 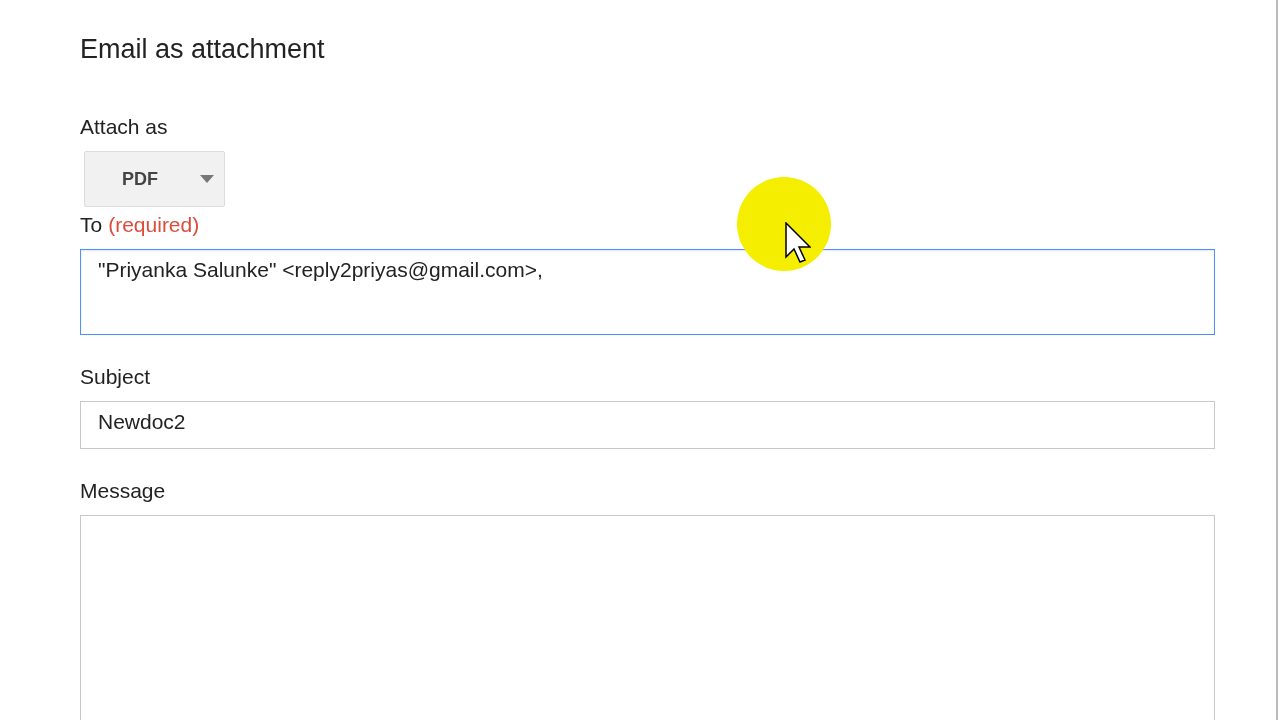 What do you see at coordinates (124, 127) in the screenshot?
I see `field-label: Attach as` at bounding box center [124, 127].